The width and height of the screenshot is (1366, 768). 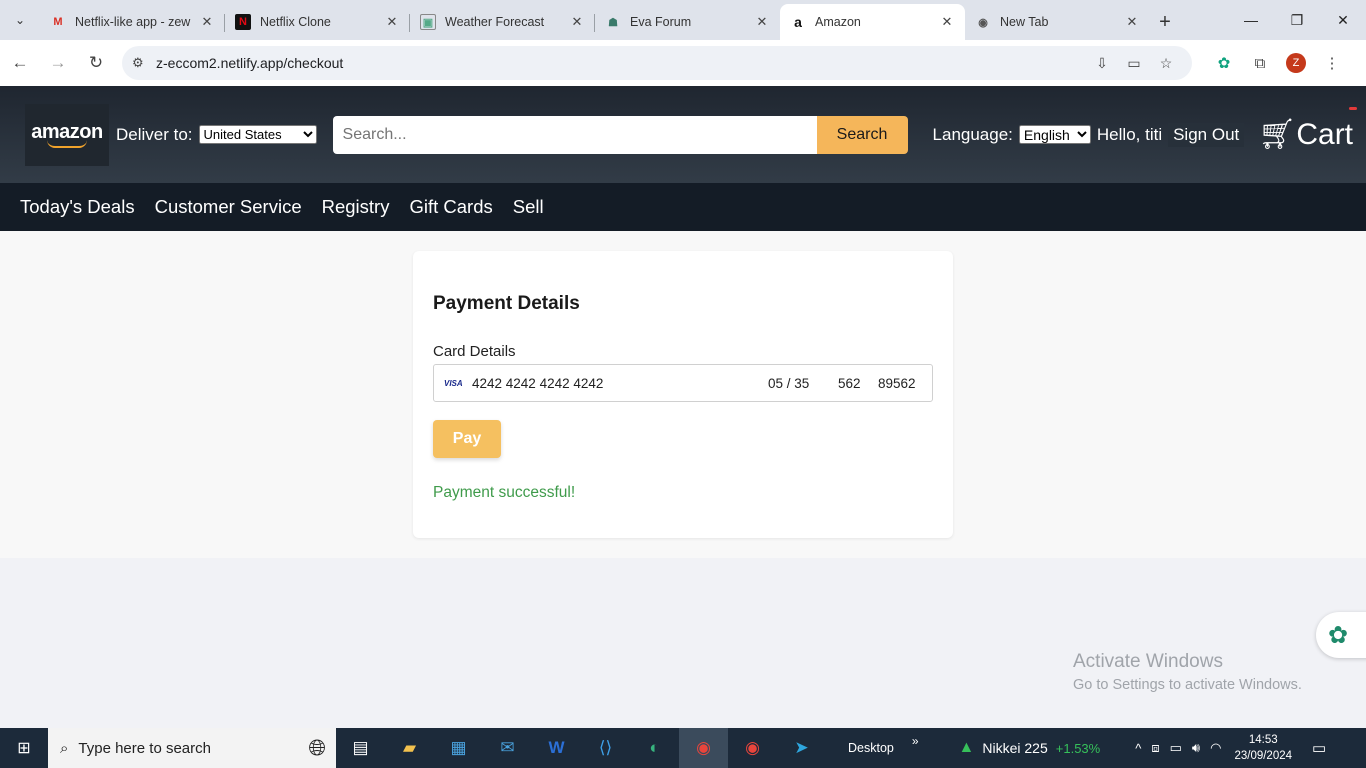 What do you see at coordinates (67, 134) in the screenshot?
I see `amazon-logo: amazon` at bounding box center [67, 134].